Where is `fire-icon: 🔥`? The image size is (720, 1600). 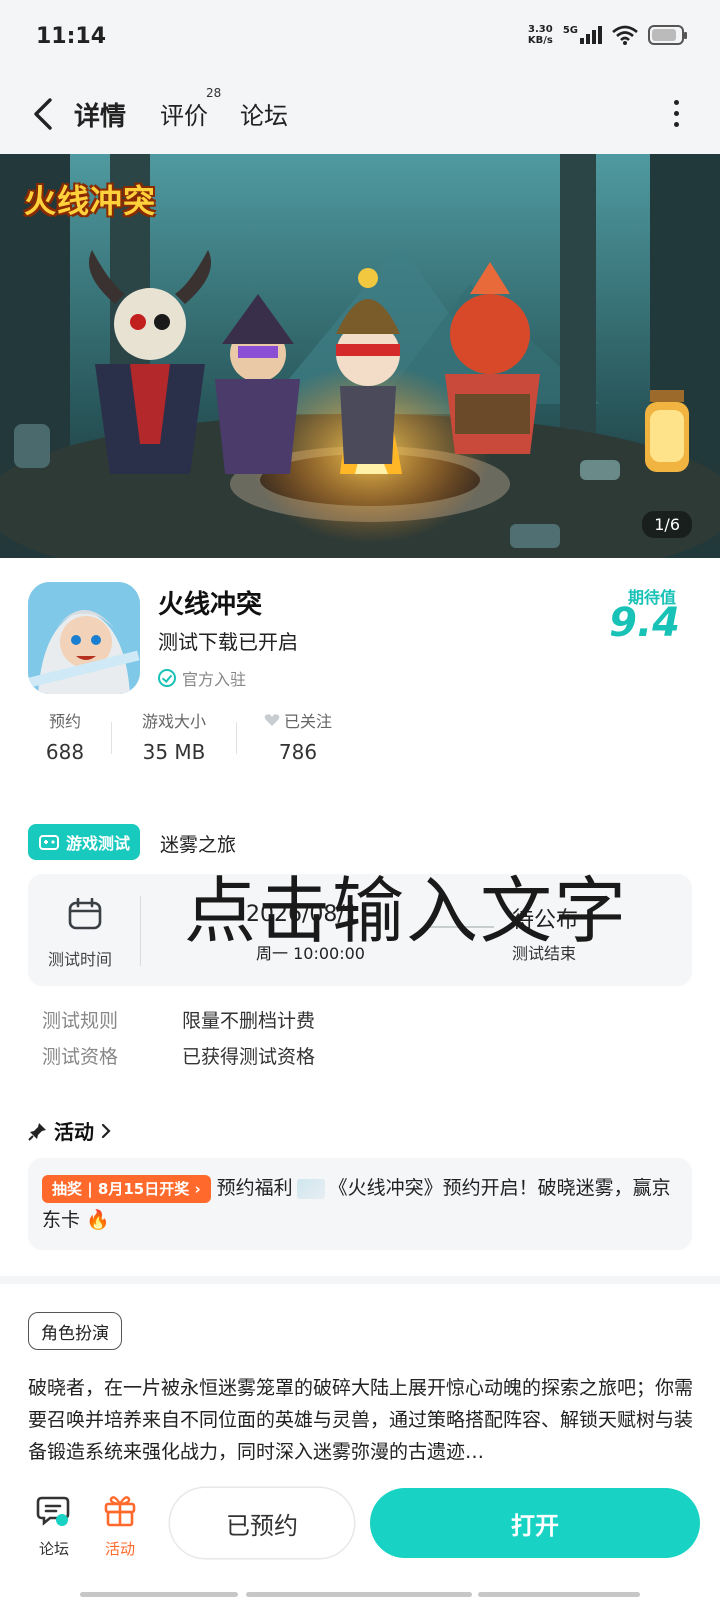 fire-icon: 🔥 is located at coordinates (98, 1220).